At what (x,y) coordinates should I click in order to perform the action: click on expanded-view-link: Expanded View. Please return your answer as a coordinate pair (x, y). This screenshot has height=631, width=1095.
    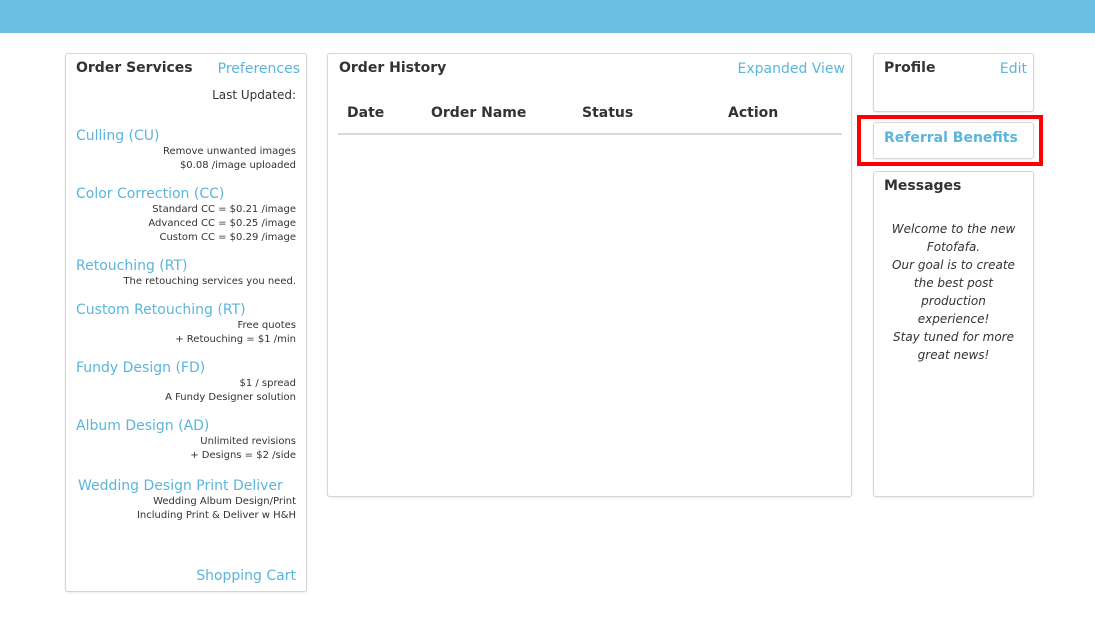
    Looking at the image, I should click on (791, 69).